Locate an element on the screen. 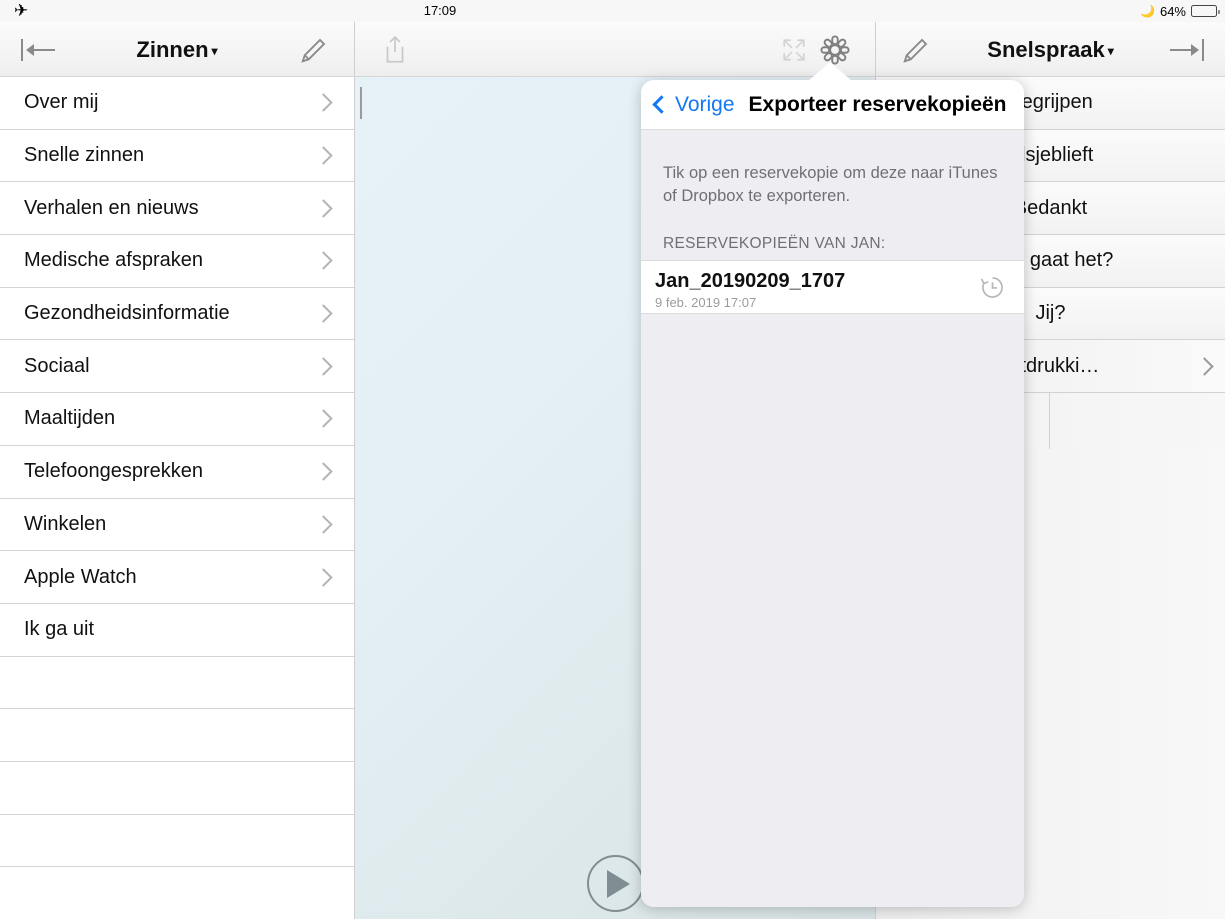 This screenshot has width=1225, height=919. play-icon is located at coordinates (618, 883).